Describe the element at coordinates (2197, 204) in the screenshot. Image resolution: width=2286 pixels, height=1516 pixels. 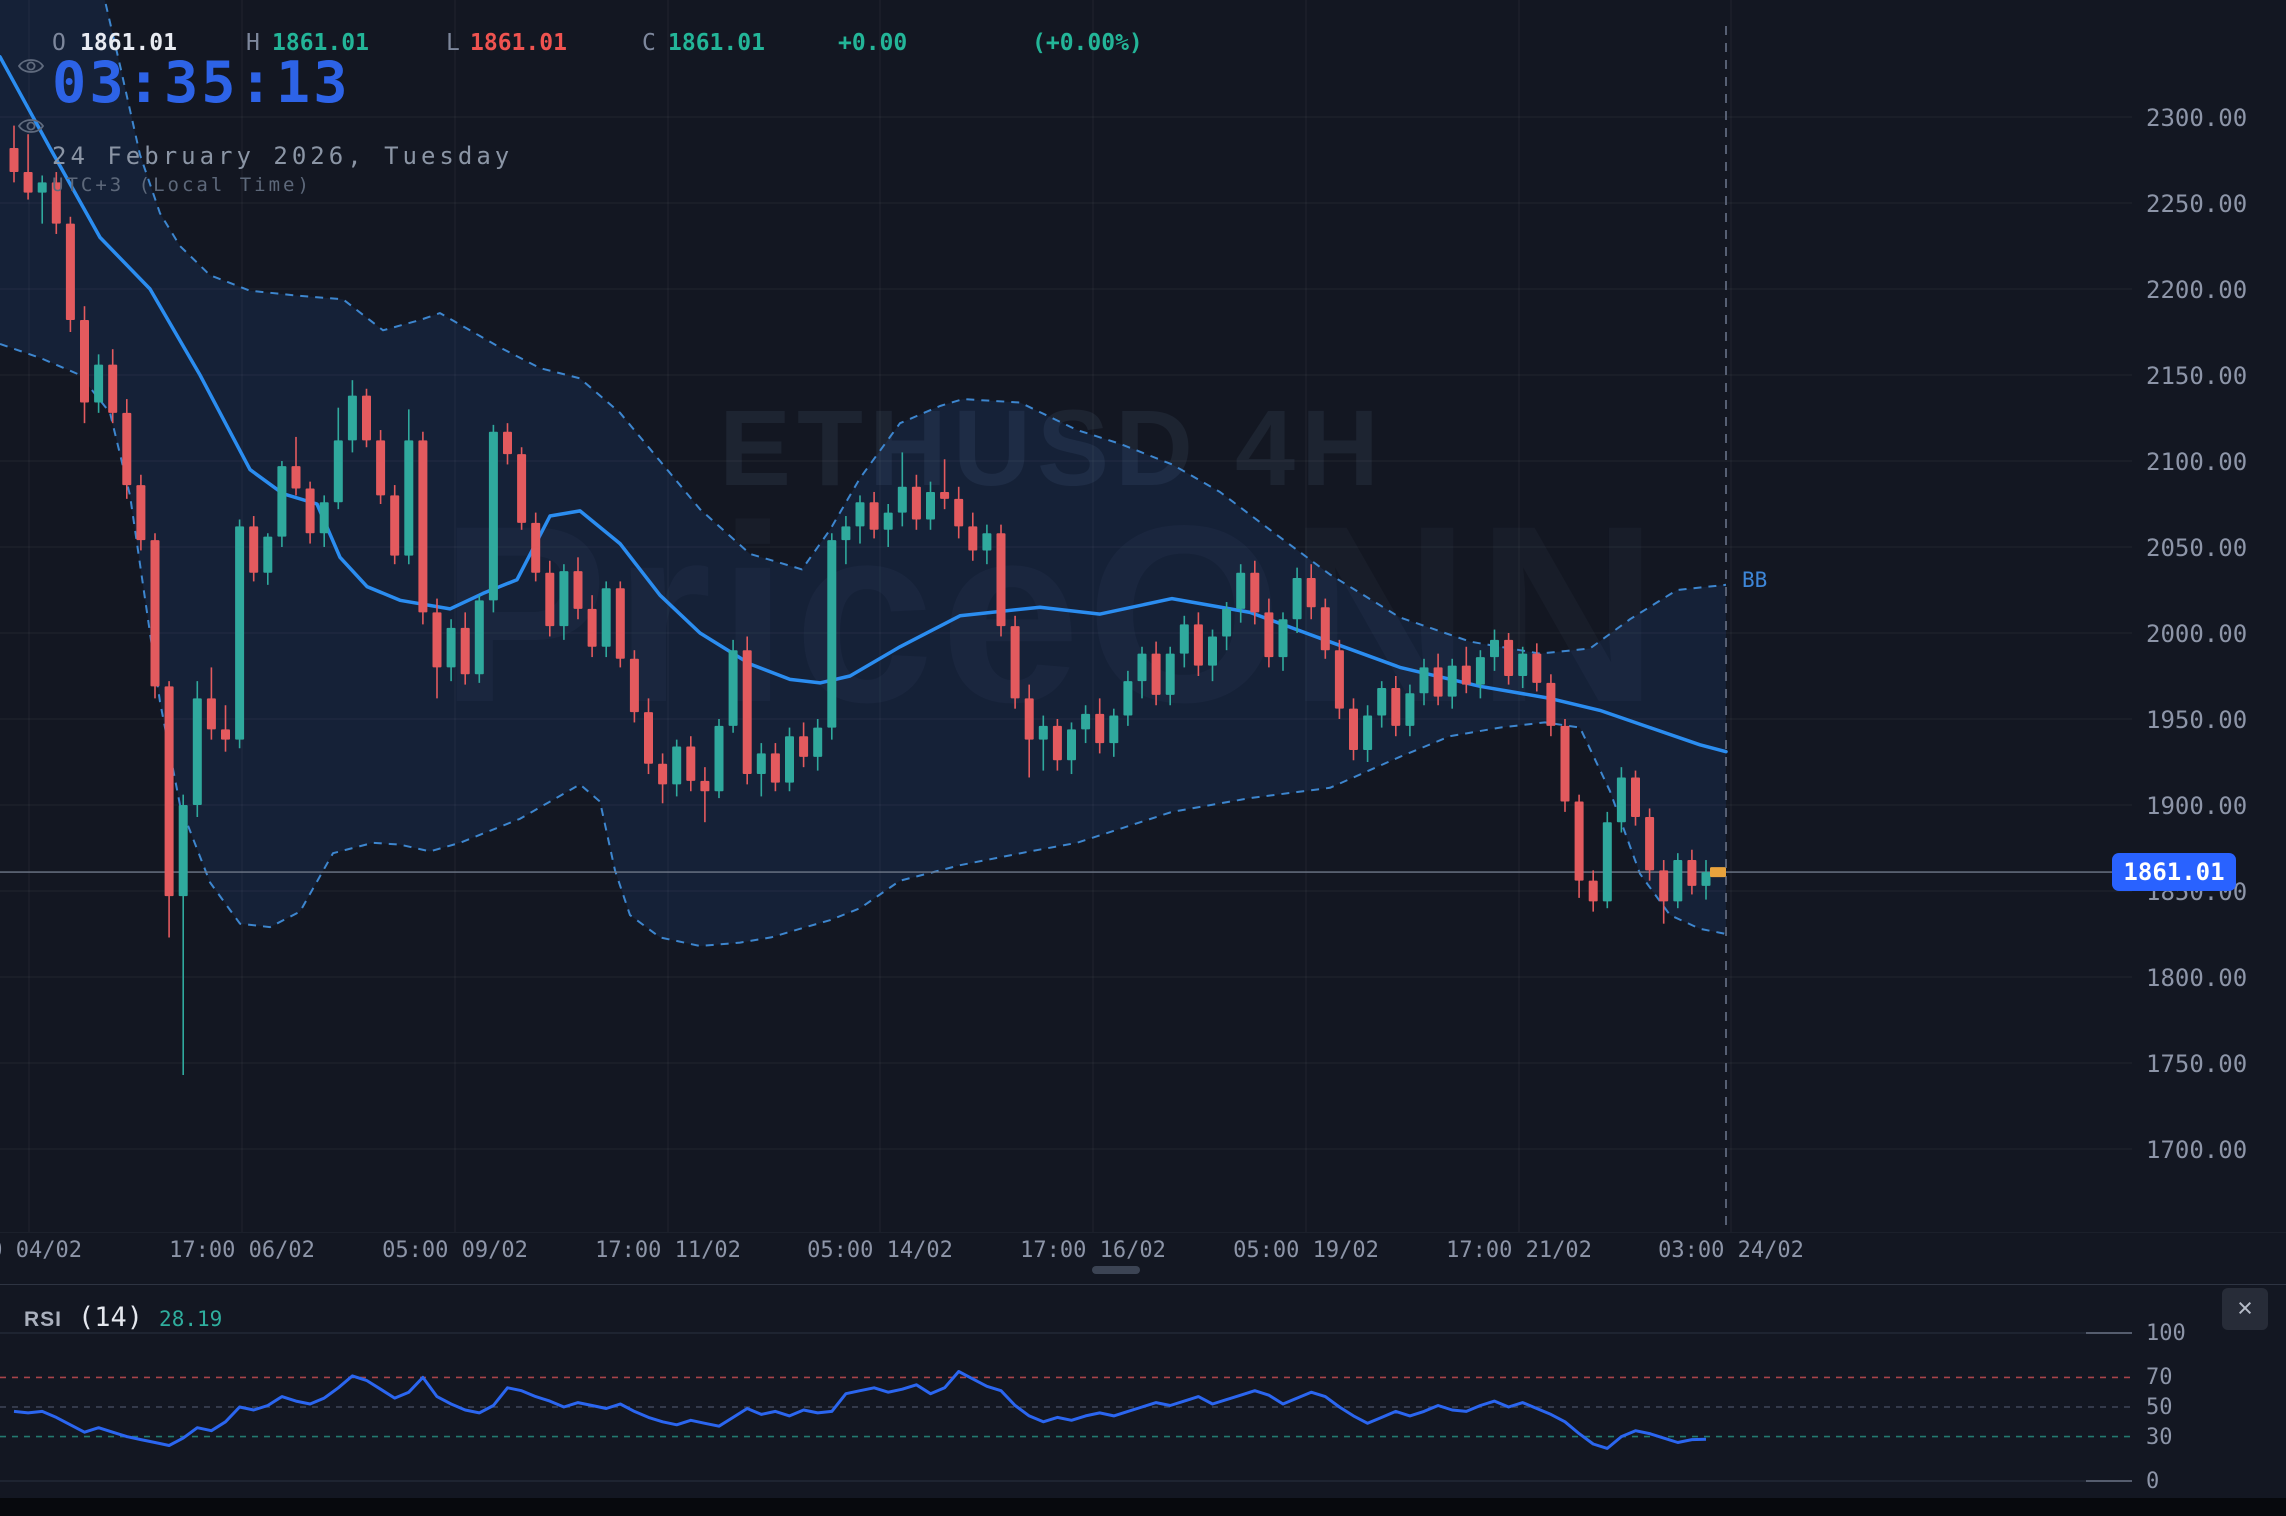
I see `price-axis-label: 2250.00` at that location.